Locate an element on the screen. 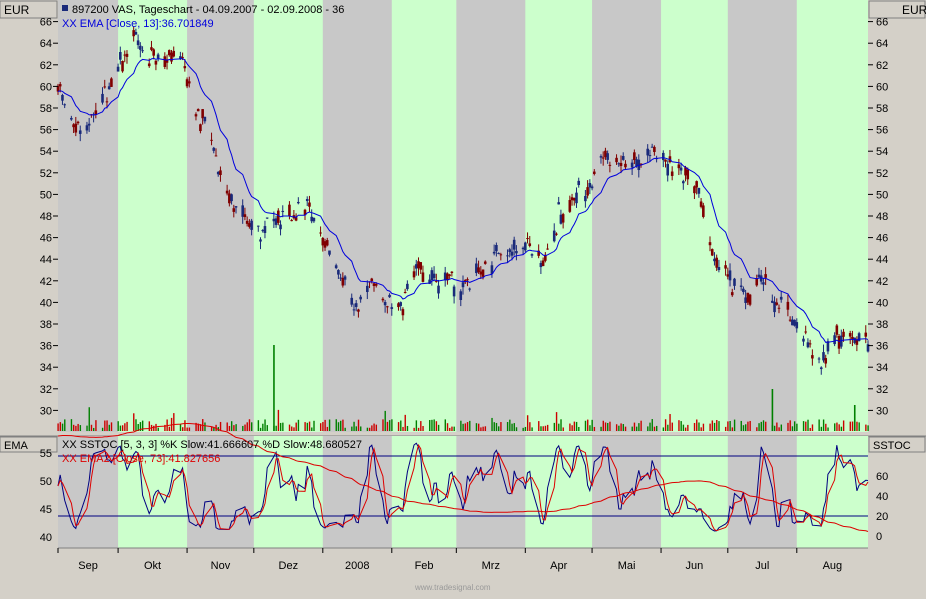 Image resolution: width=926 pixels, height=599 pixels. price-tick-label: 34 is located at coordinates (46, 368).